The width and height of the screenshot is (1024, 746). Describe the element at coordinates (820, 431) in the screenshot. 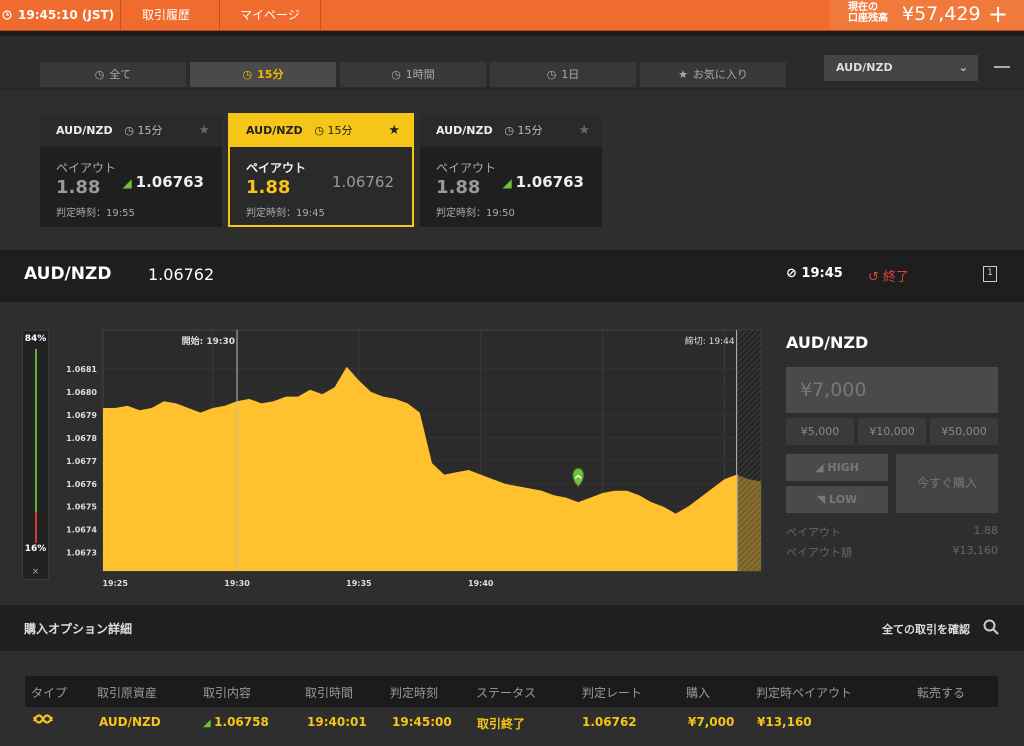

I see `amount-5000-button: ¥5,000` at that location.